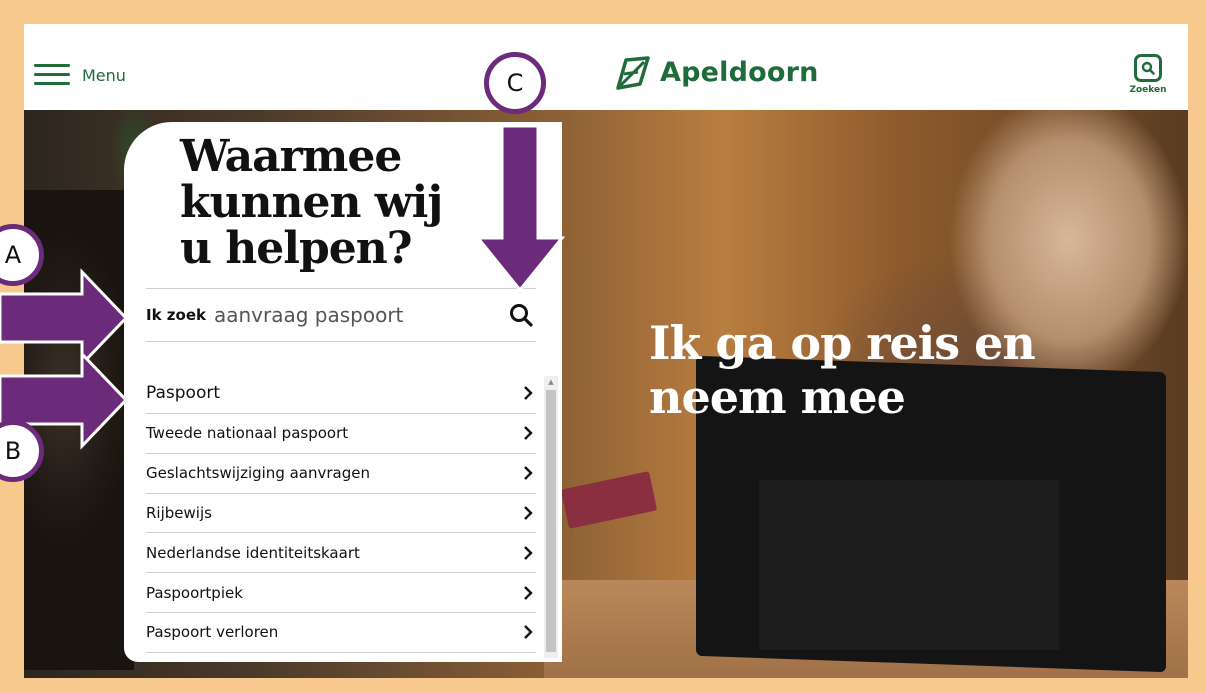  I want to click on annotation-c-label: C, so click(515, 83).